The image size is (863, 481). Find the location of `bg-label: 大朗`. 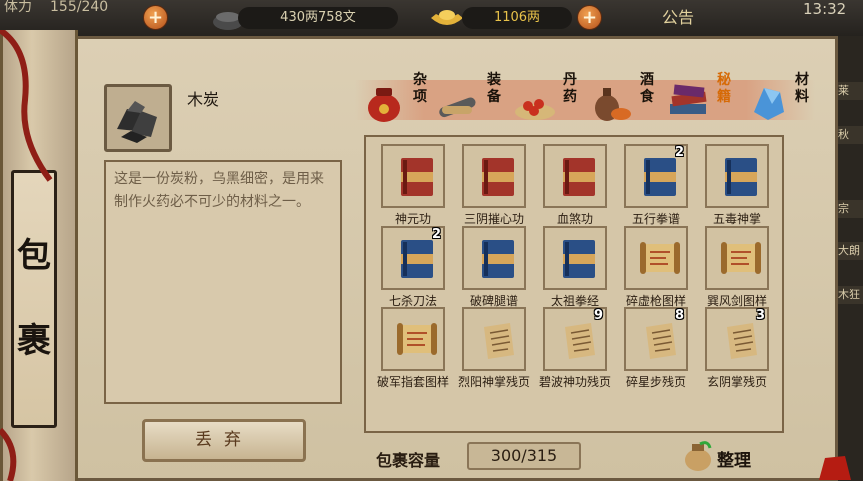

bg-label: 大朗 is located at coordinates (850, 251).